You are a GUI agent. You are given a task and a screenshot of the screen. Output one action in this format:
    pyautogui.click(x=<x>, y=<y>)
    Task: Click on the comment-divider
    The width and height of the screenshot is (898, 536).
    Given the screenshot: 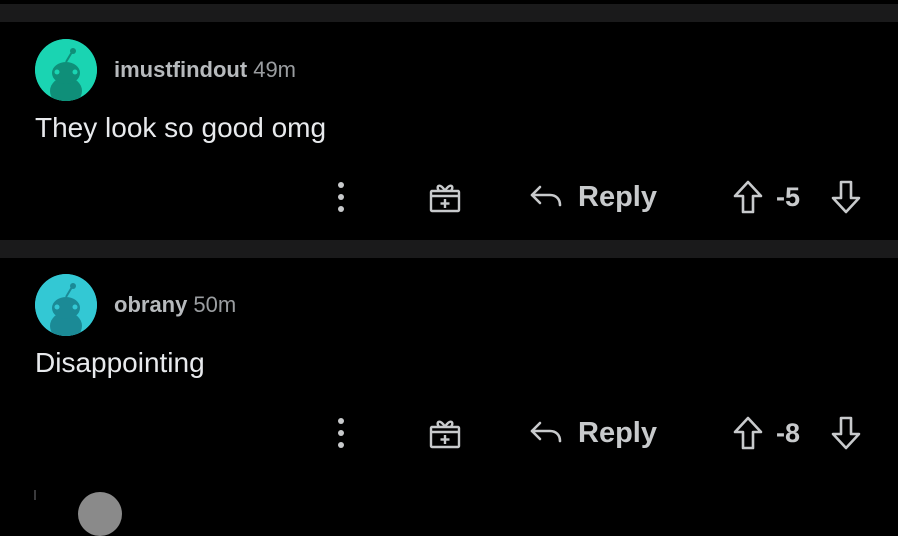 What is the action you would take?
    pyautogui.click(x=449, y=249)
    